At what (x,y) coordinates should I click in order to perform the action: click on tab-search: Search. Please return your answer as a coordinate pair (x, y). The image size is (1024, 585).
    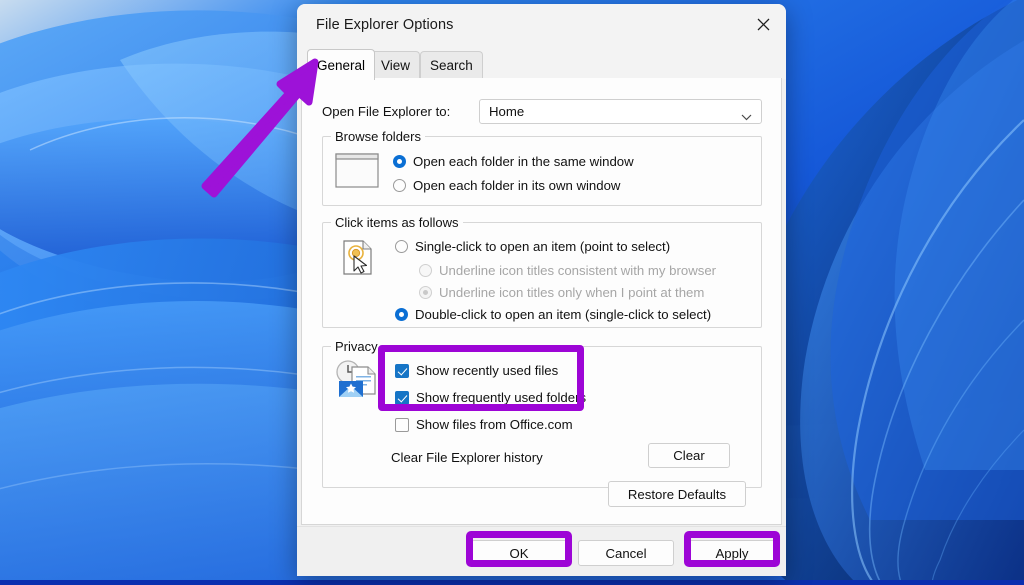
    Looking at the image, I should click on (451, 65).